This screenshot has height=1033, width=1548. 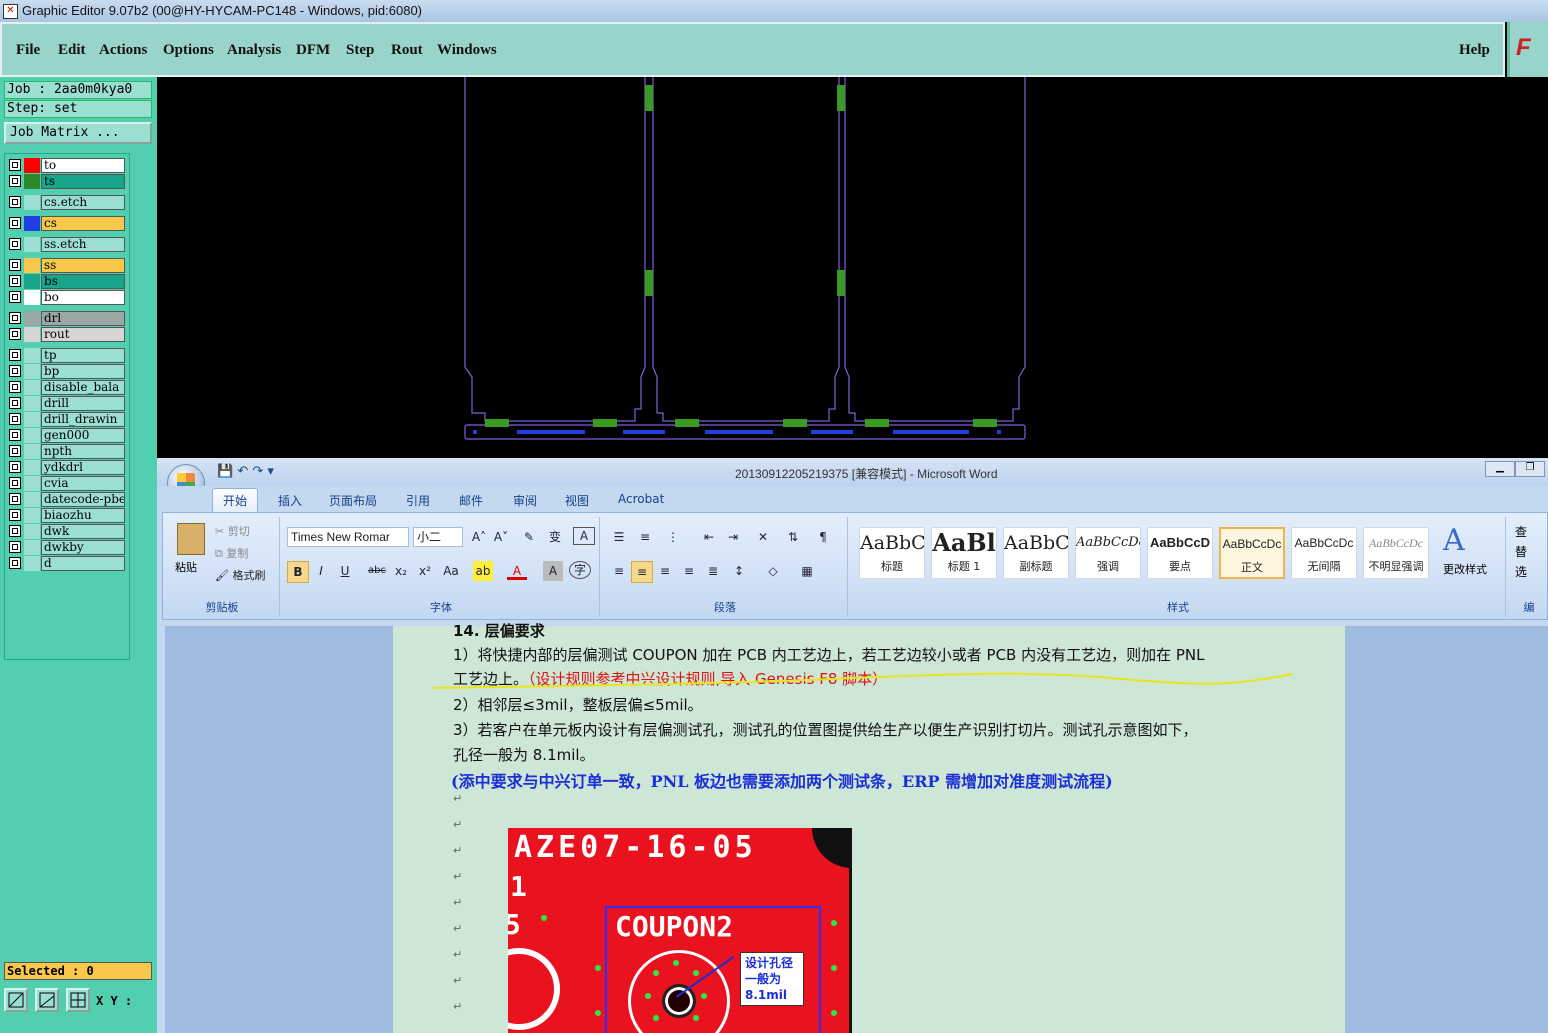 I want to click on align-center-icon: ≡, so click(x=642, y=572).